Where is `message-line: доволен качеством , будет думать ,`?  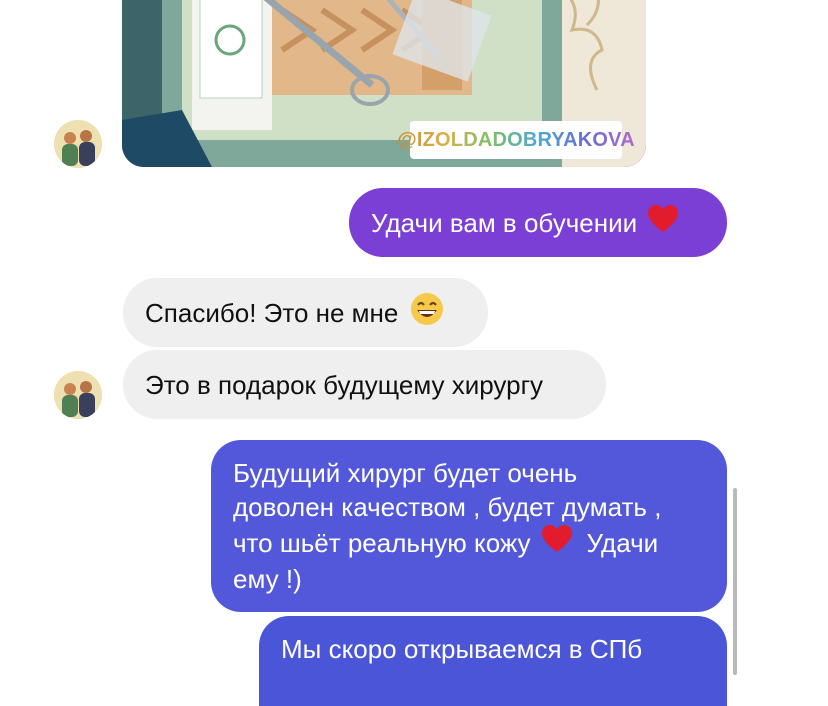 message-line: доволен качеством , будет думать , is located at coordinates (447, 507).